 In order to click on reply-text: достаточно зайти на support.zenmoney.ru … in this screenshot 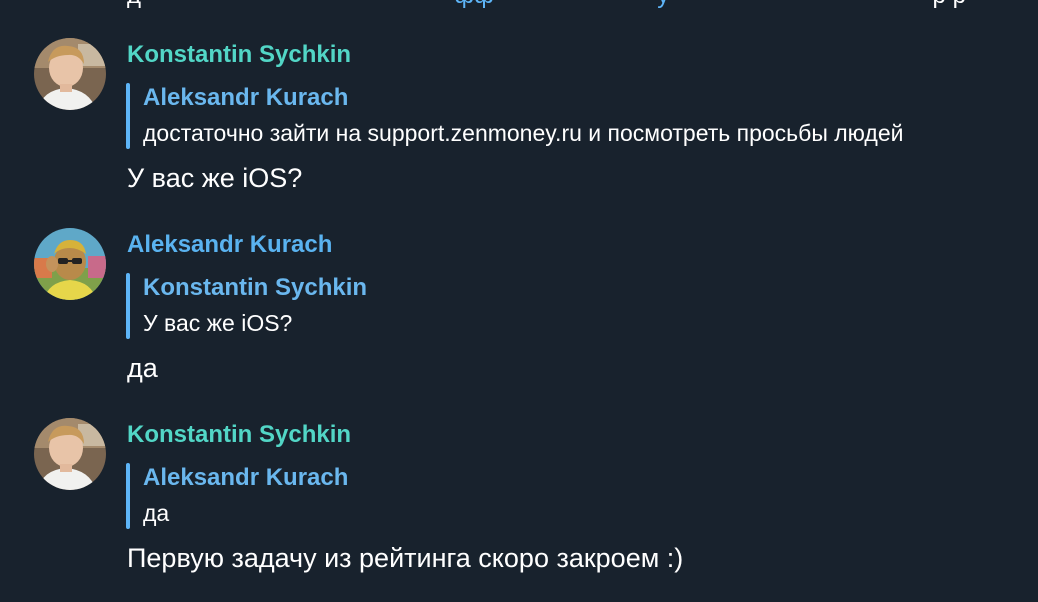, I will do `click(523, 133)`.